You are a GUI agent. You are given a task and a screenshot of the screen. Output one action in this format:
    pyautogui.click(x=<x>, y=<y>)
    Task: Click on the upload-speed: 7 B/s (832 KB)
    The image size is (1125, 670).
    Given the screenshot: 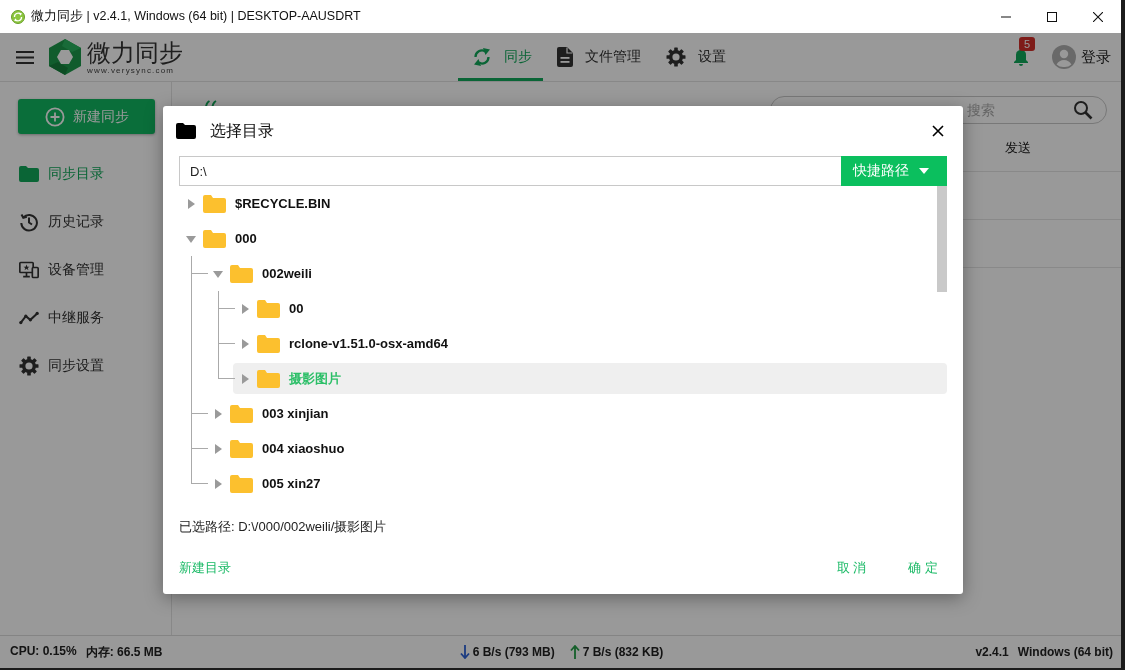 What is the action you would take?
    pyautogui.click(x=623, y=652)
    